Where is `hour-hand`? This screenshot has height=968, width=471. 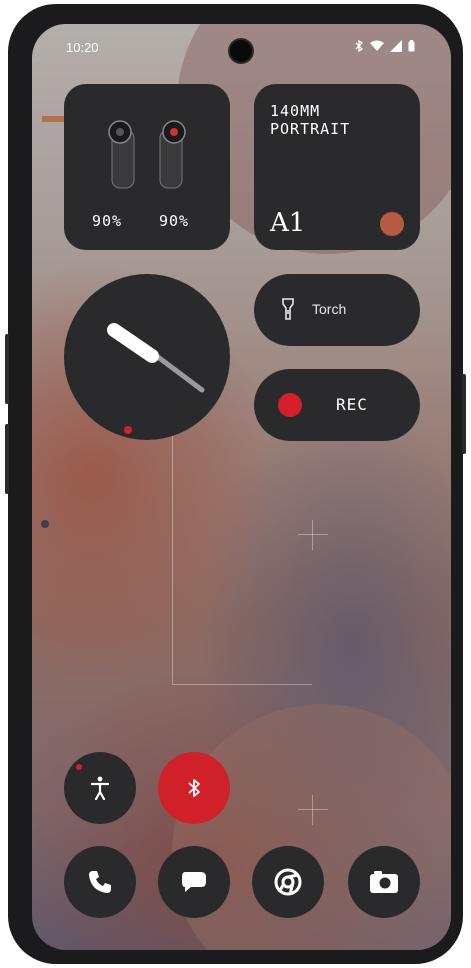 hour-hand is located at coordinates (133, 343).